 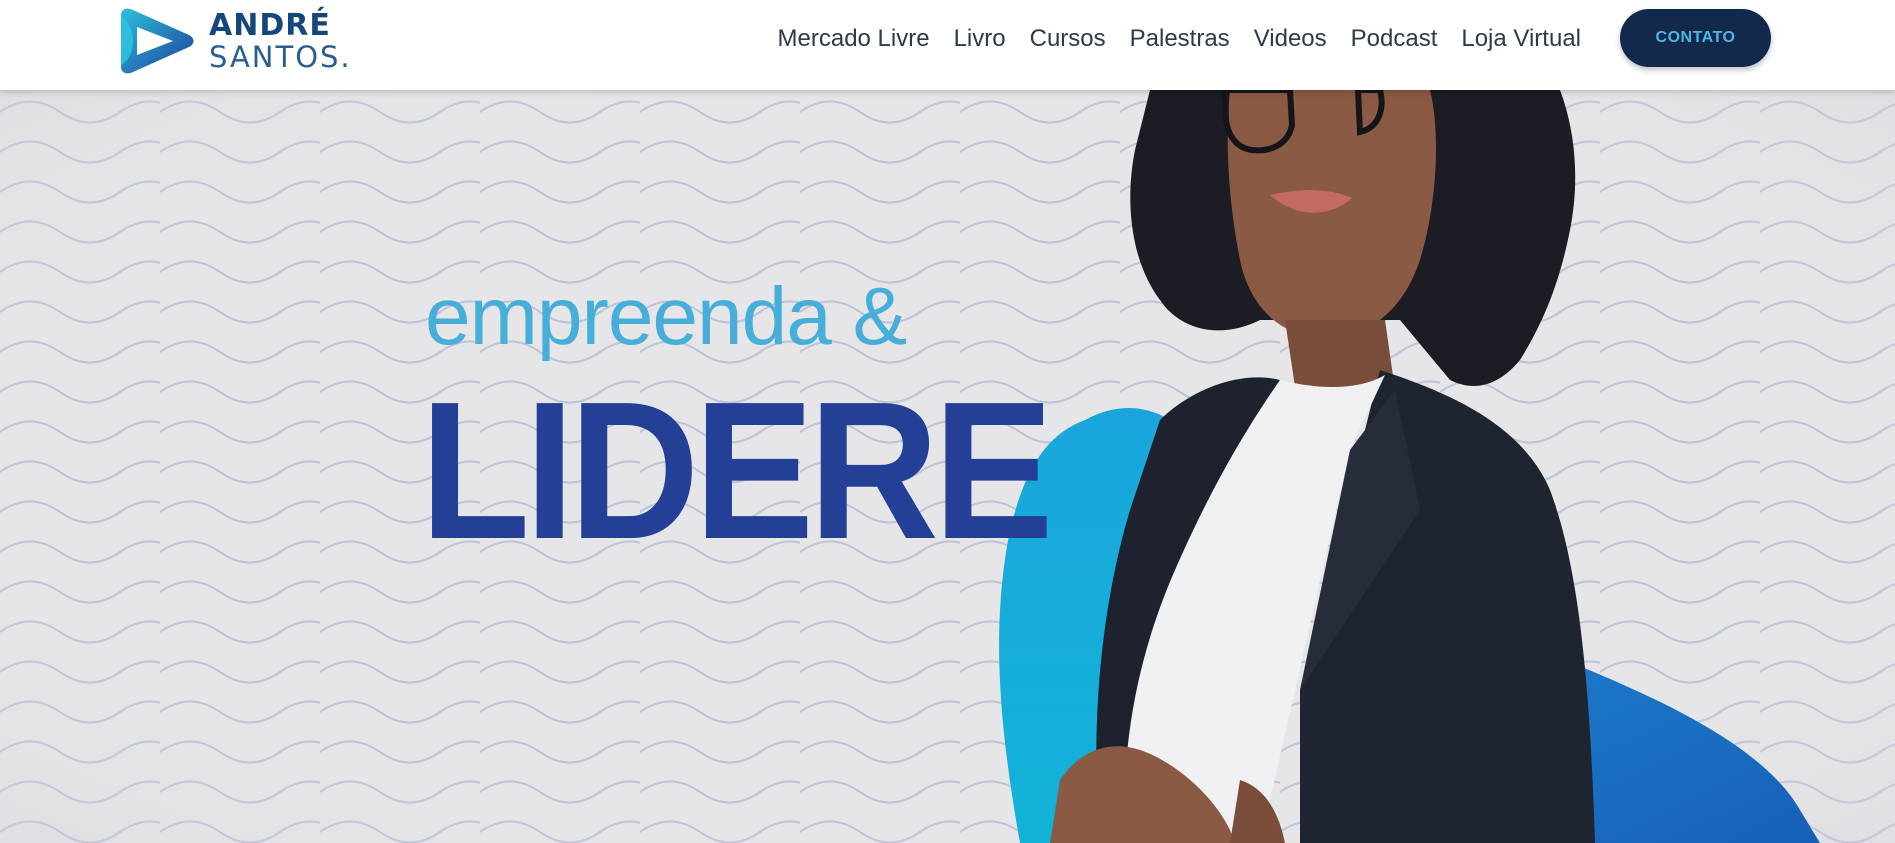 I want to click on hero-subtitle: empreenda &, so click(x=666, y=316).